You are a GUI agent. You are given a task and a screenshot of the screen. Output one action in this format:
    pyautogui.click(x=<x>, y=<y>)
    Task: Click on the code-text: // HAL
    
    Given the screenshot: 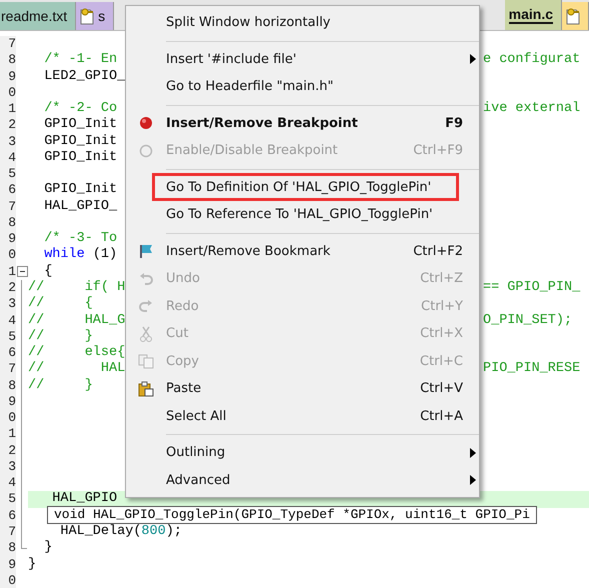 What is the action you would take?
    pyautogui.click(x=77, y=368)
    